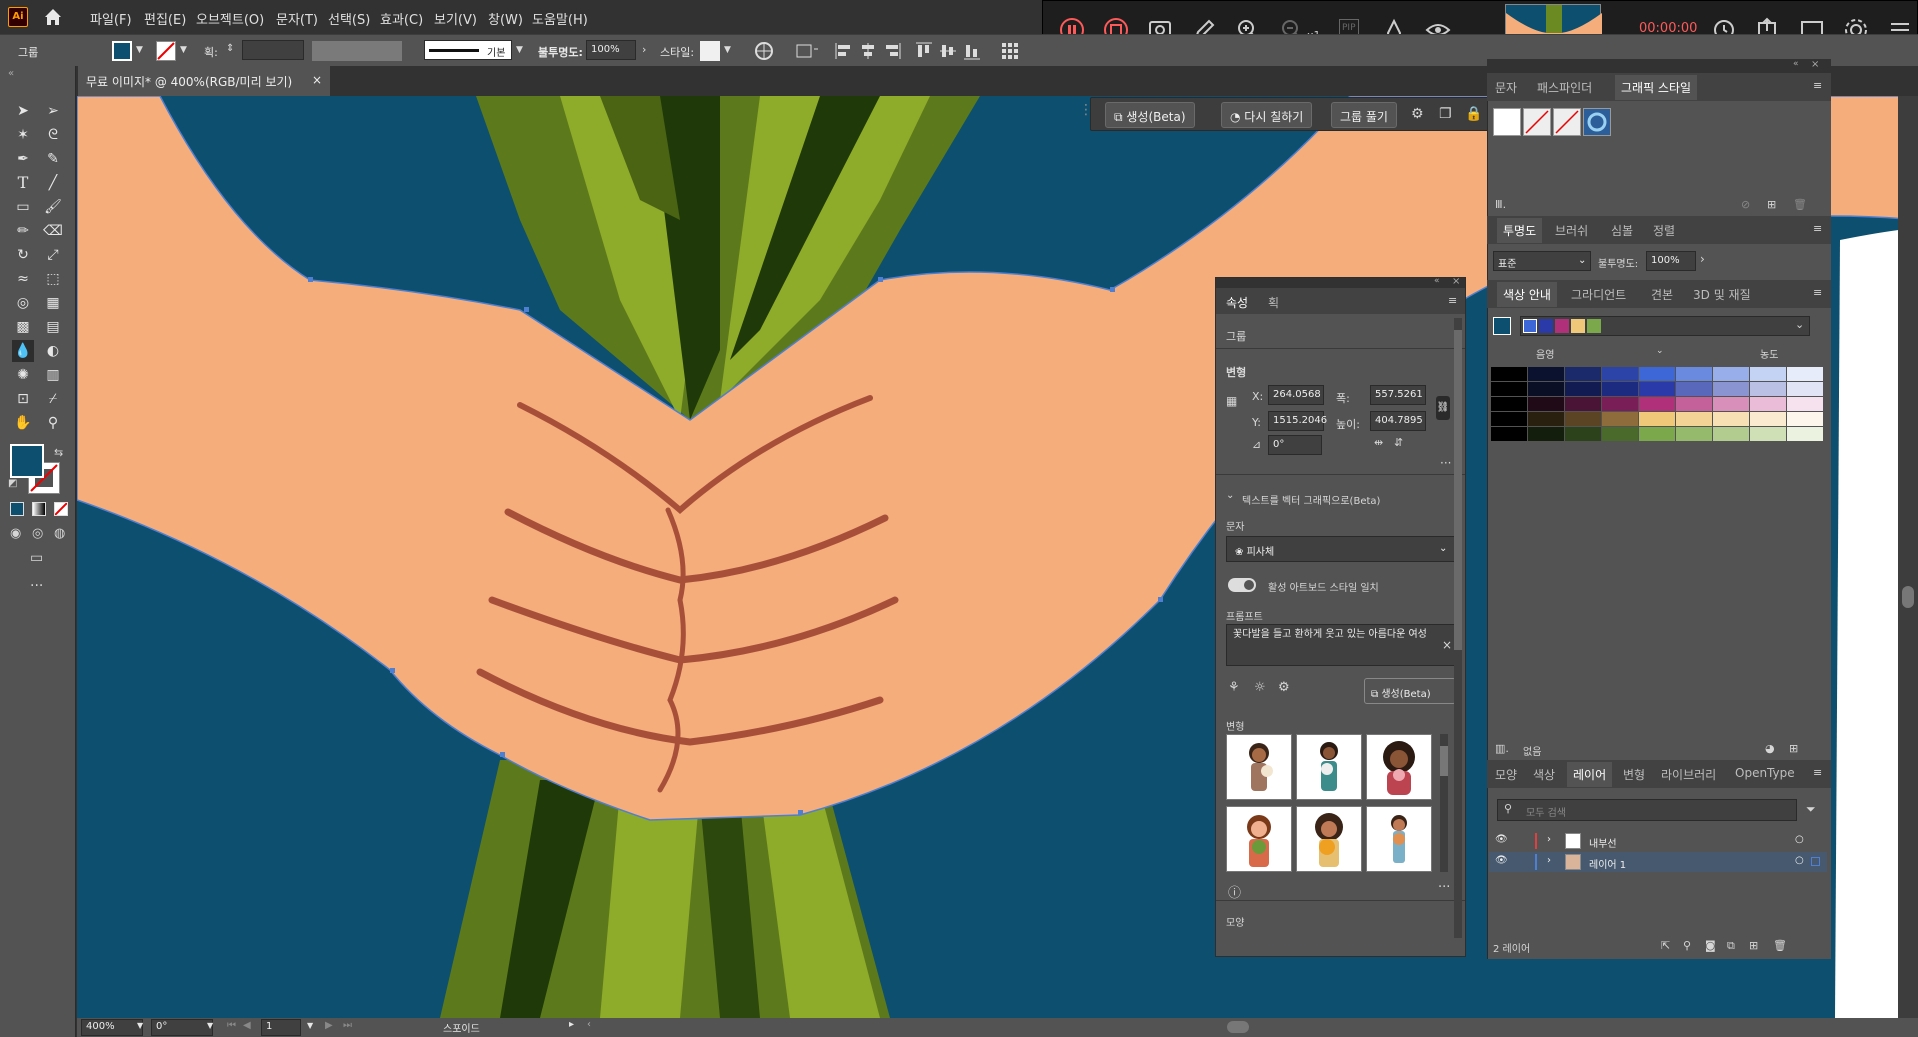 The height and width of the screenshot is (1037, 1918). Describe the element at coordinates (23, 327) in the screenshot. I see `mesh-tool-icon: ▩` at that location.